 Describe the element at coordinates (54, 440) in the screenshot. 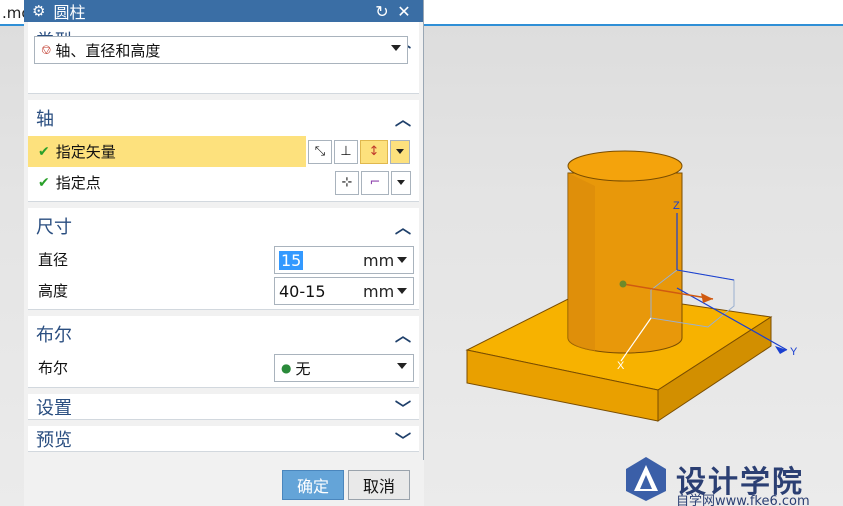

I see `group-preview-title: 预览` at that location.